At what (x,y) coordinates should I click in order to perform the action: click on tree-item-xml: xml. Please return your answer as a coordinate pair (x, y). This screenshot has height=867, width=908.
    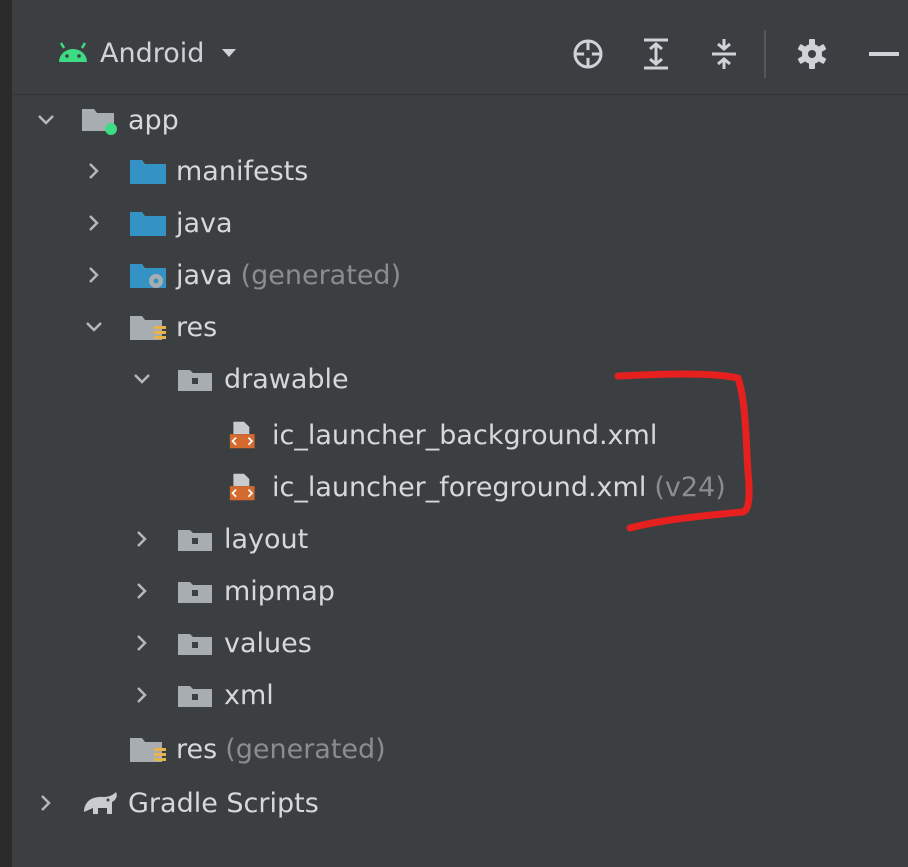
    Looking at the image, I should click on (203, 695).